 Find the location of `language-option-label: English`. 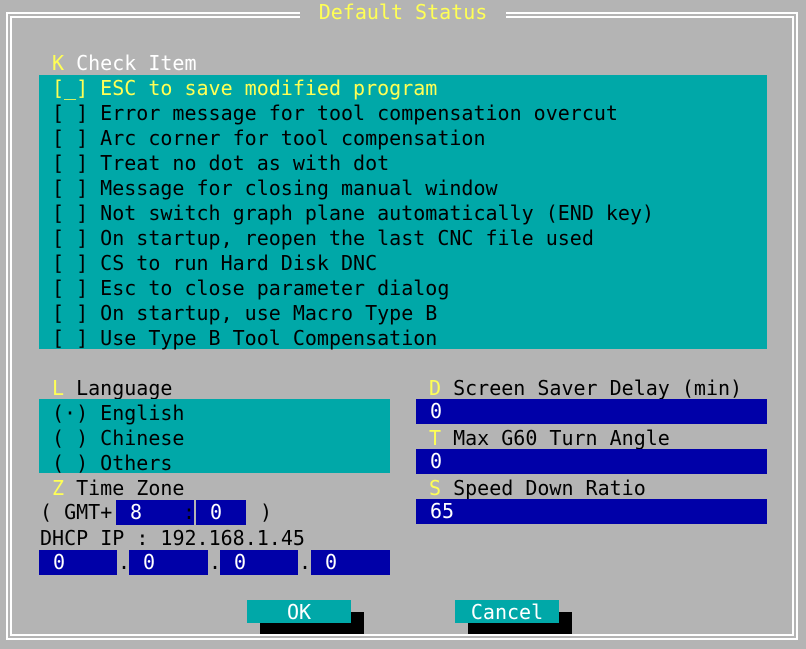

language-option-label: English is located at coordinates (142, 413).